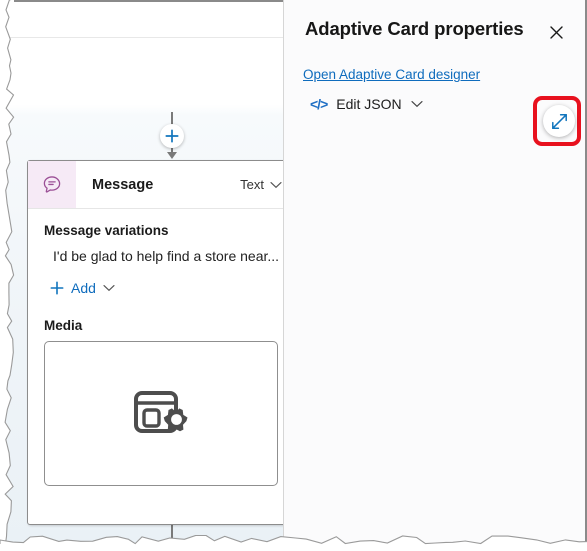 This screenshot has width=587, height=551. I want to click on expand-diagonal-icon, so click(559, 121).